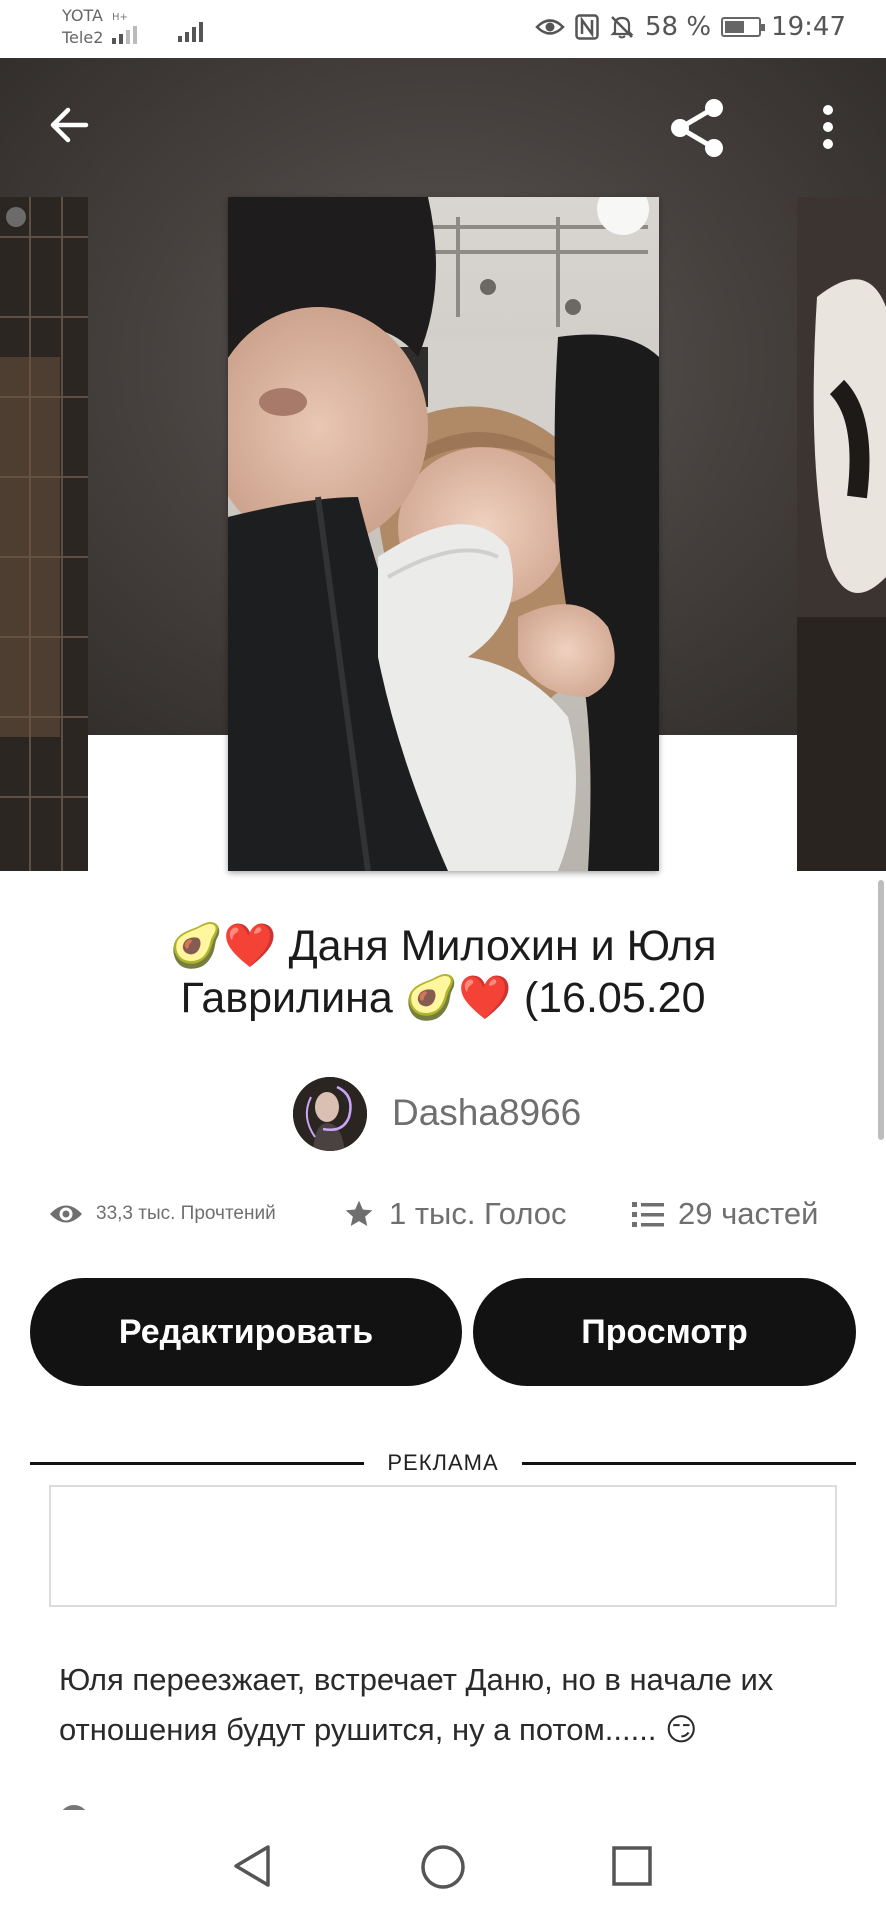 Image resolution: width=886 pixels, height=1920 pixels. Describe the element at coordinates (359, 1213) in the screenshot. I see `star-icon` at that location.